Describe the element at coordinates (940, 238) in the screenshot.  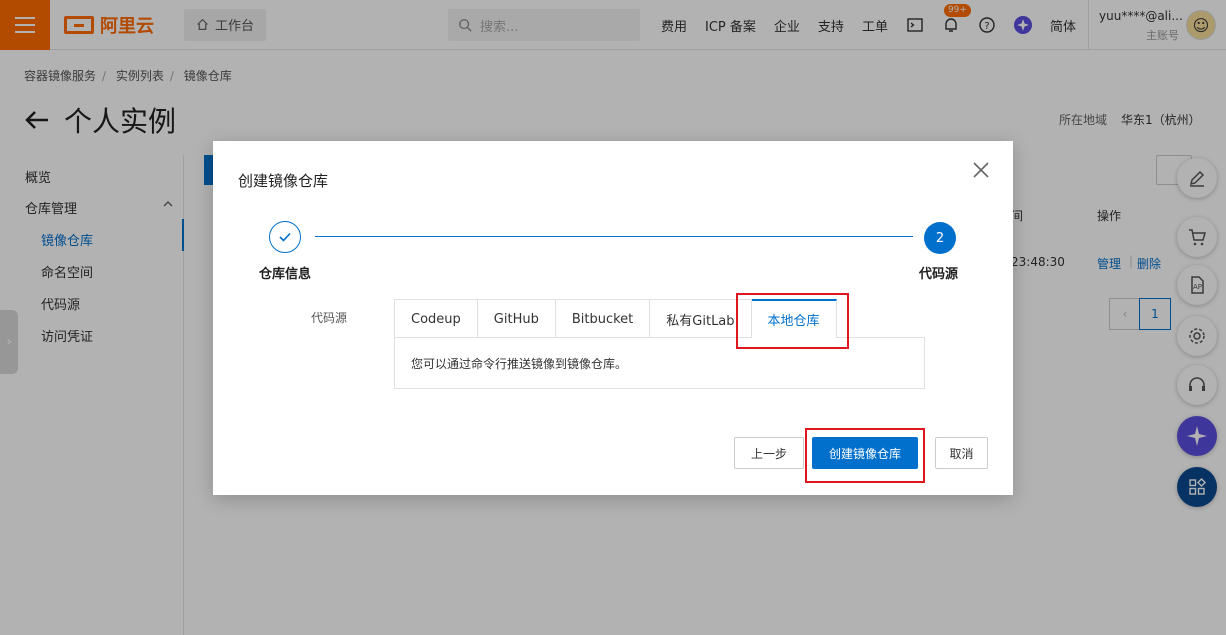
I see `step-2-current: 2` at that location.